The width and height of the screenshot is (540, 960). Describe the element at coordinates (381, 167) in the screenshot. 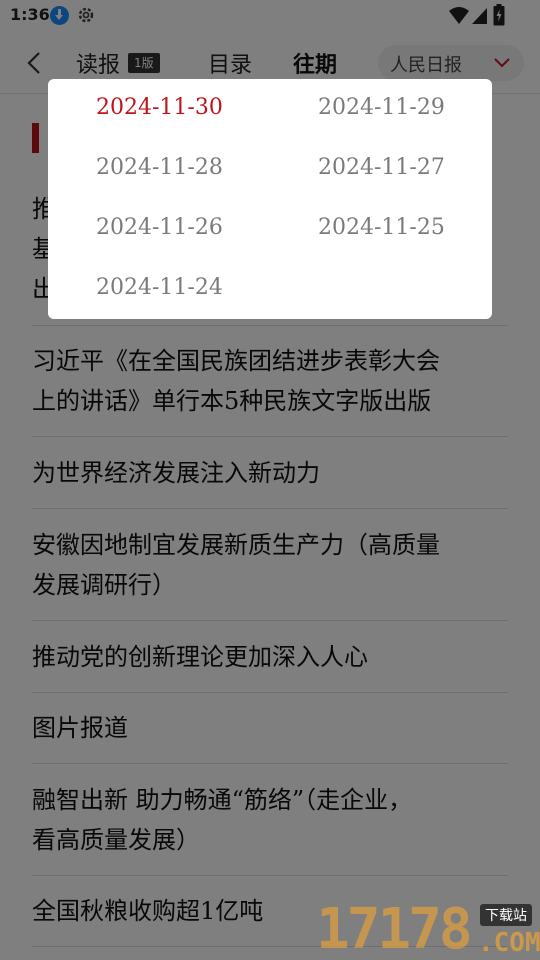

I see `date-option: 2024-11-27` at that location.